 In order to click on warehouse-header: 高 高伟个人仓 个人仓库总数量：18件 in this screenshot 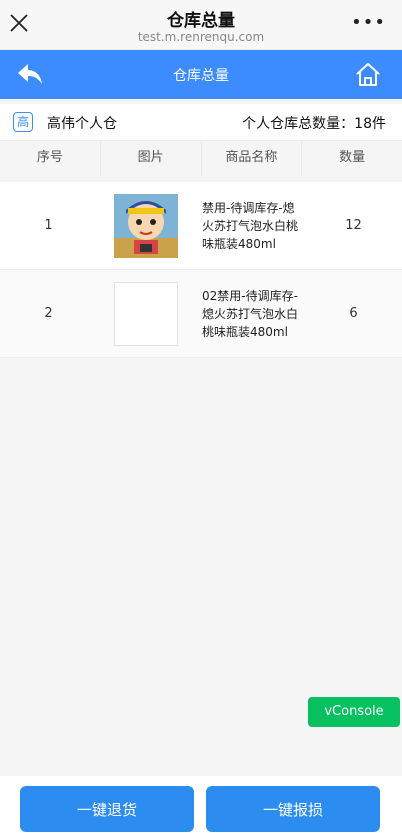, I will do `click(201, 122)`.